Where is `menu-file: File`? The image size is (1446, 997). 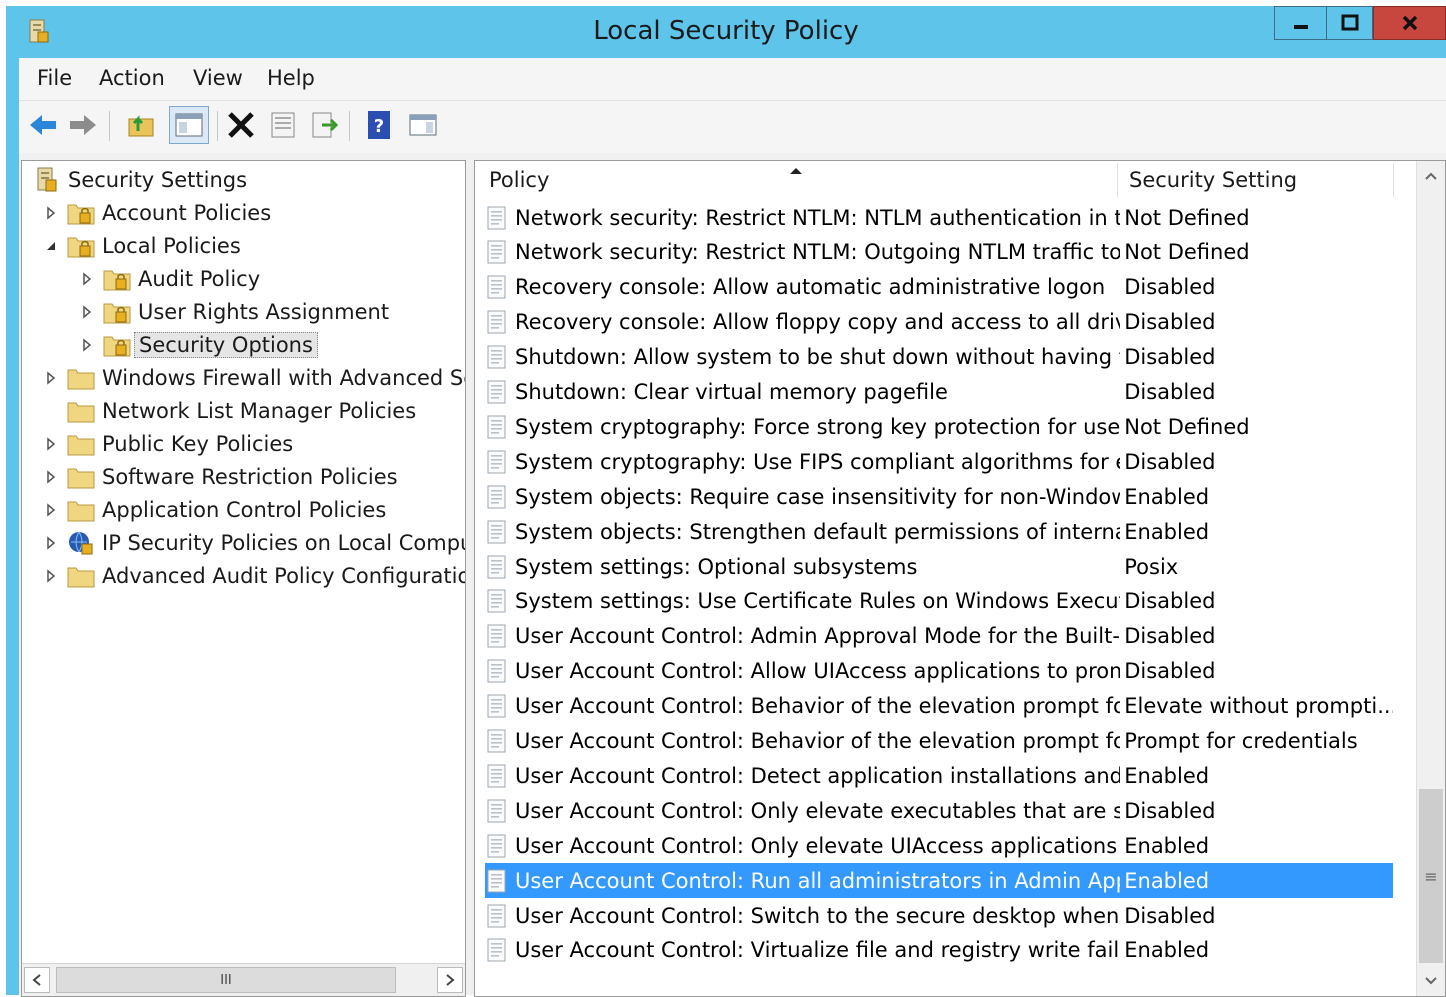 menu-file: File is located at coordinates (54, 78).